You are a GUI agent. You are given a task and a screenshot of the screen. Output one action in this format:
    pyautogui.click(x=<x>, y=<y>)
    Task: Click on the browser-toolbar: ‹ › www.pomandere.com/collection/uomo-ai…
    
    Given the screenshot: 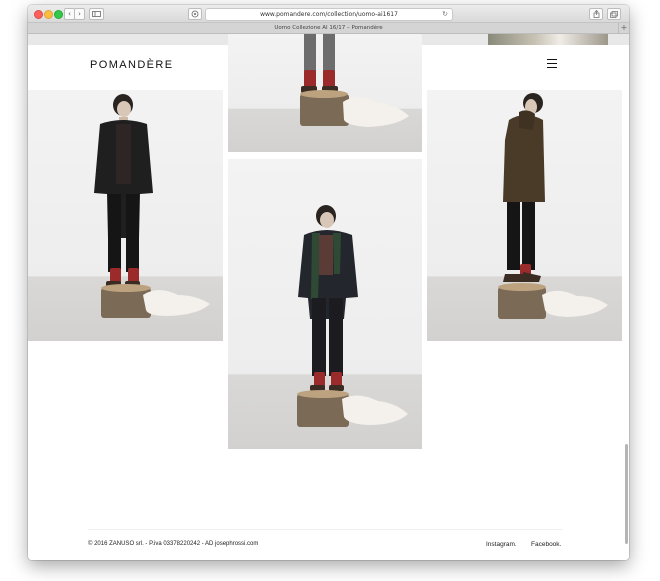 What is the action you would take?
    pyautogui.click(x=328, y=14)
    